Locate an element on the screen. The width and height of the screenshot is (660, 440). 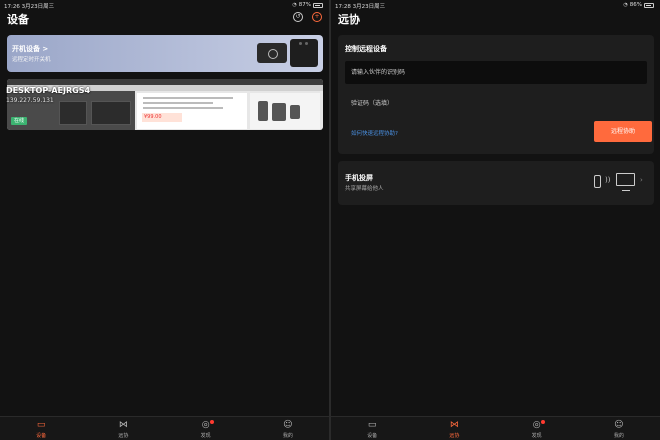
battery-percent: 86% is located at coordinates (635, 5).